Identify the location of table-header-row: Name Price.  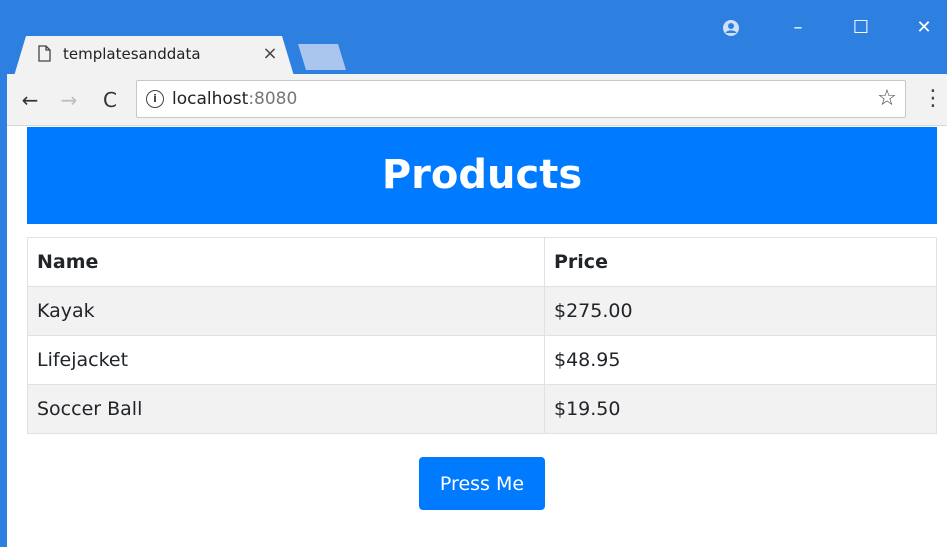
(482, 262).